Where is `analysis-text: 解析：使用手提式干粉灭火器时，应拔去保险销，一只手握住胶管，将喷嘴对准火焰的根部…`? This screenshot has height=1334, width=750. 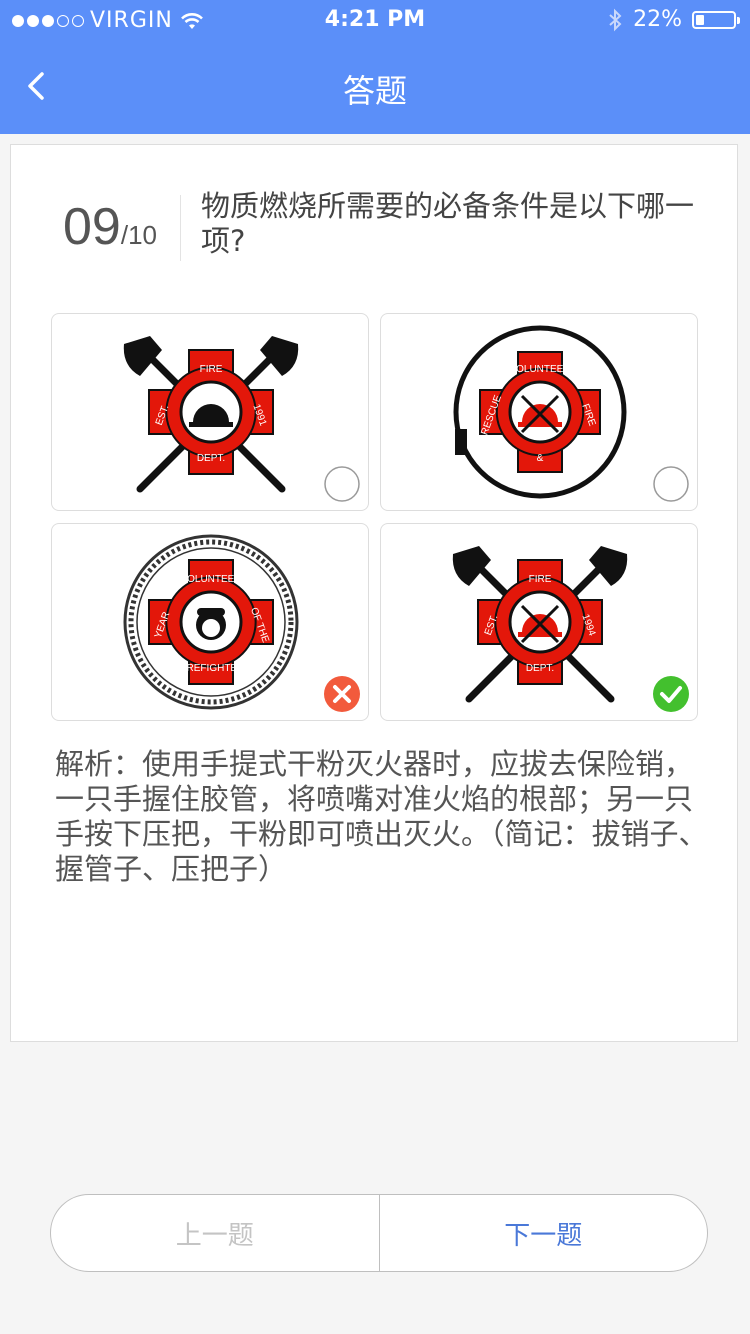
analysis-text: 解析：使用手提式干粉灭火器时，应拔去保险销，一只手握住胶管，将喷嘴对准火焰的根部… is located at coordinates (381, 816).